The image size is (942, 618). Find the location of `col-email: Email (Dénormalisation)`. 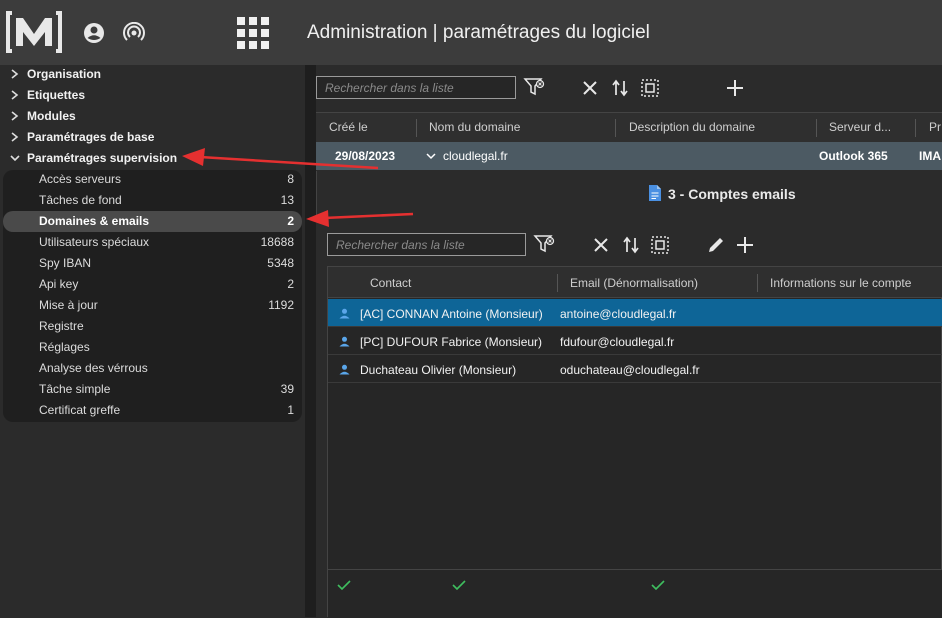

col-email: Email (Dénormalisation) is located at coordinates (634, 283).